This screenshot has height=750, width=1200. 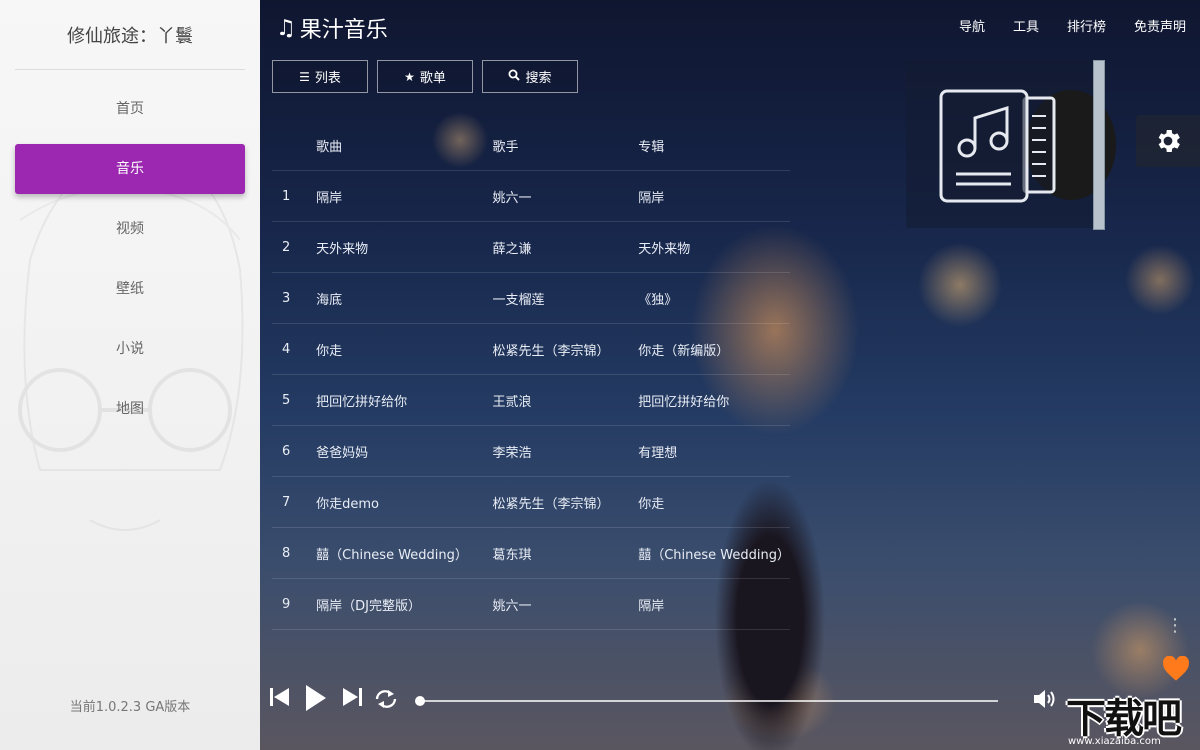 I want to click on sidebar-item-wallpaper: 壁纸, so click(x=130, y=289).